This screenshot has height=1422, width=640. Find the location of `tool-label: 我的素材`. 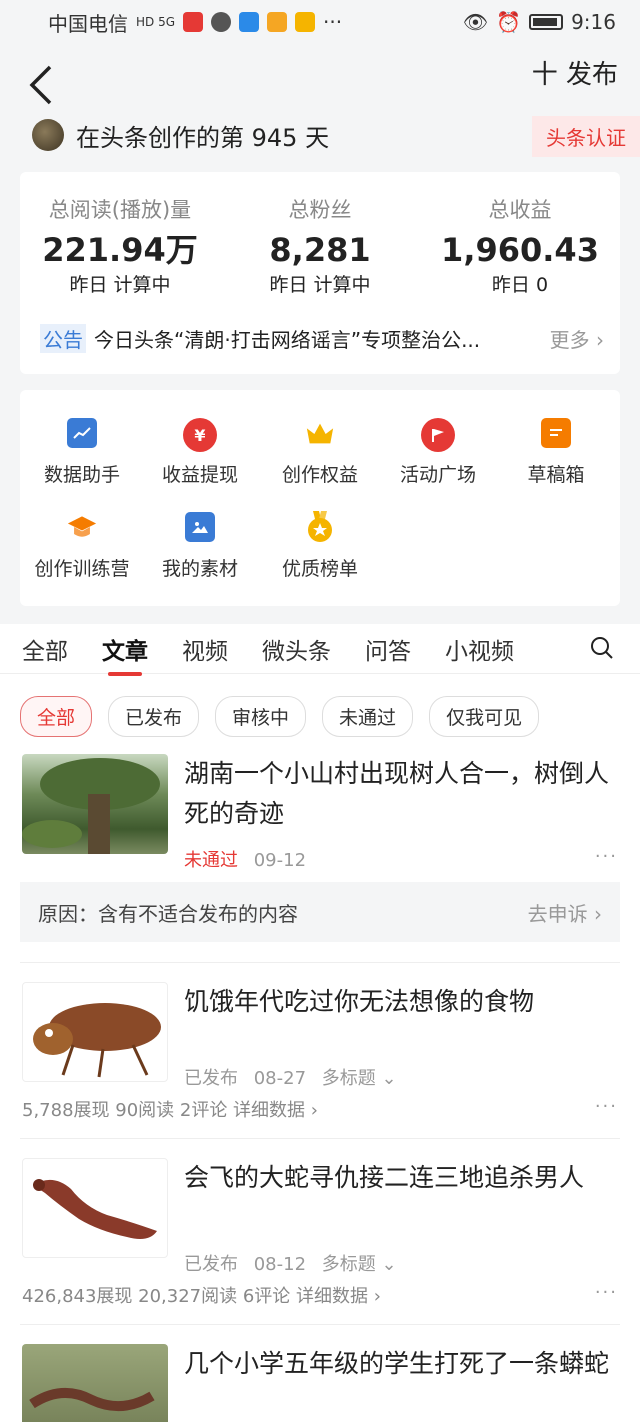

tool-label: 我的素材 is located at coordinates (199, 569).